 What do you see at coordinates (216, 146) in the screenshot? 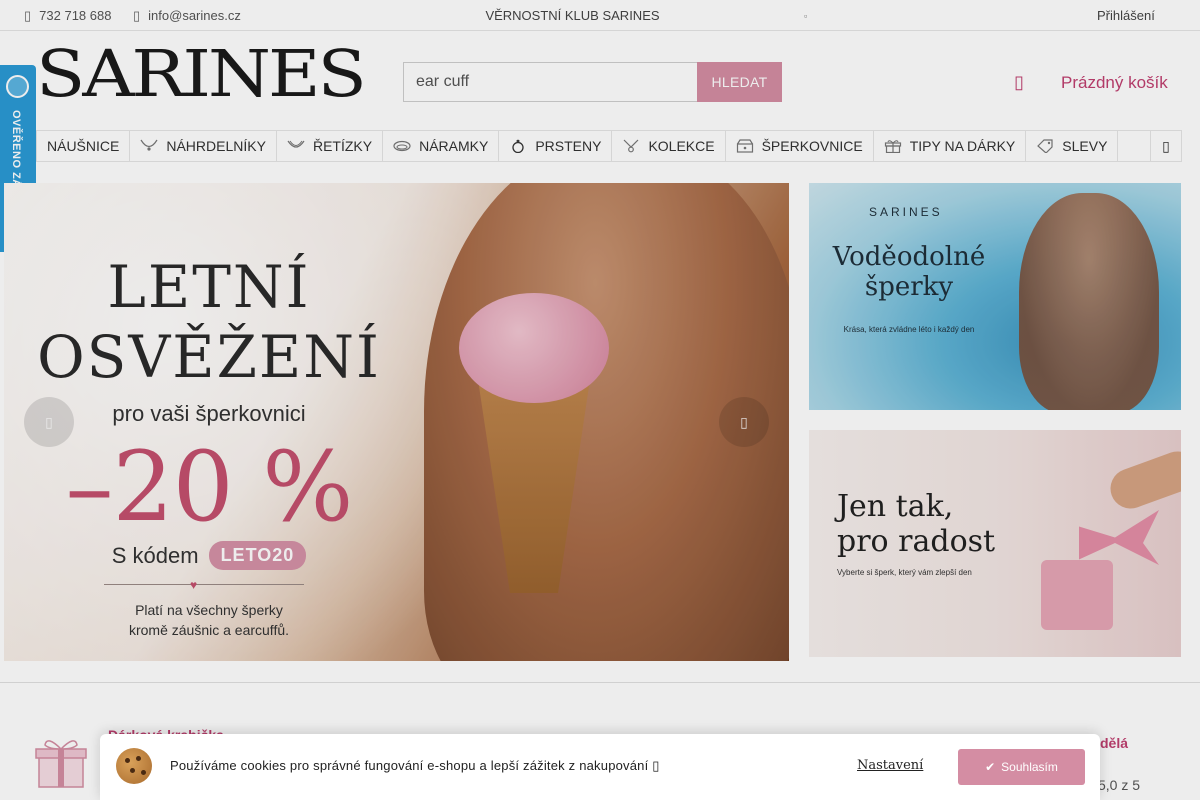
I see `nav-label: NÁHRDELNÍKY` at bounding box center [216, 146].